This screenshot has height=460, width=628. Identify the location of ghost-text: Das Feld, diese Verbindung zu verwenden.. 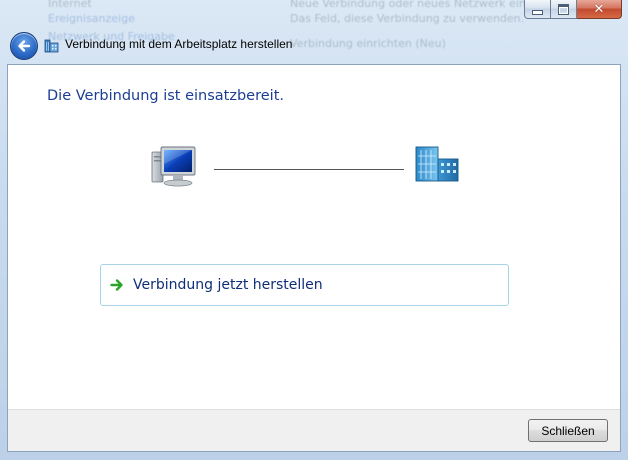
(407, 18).